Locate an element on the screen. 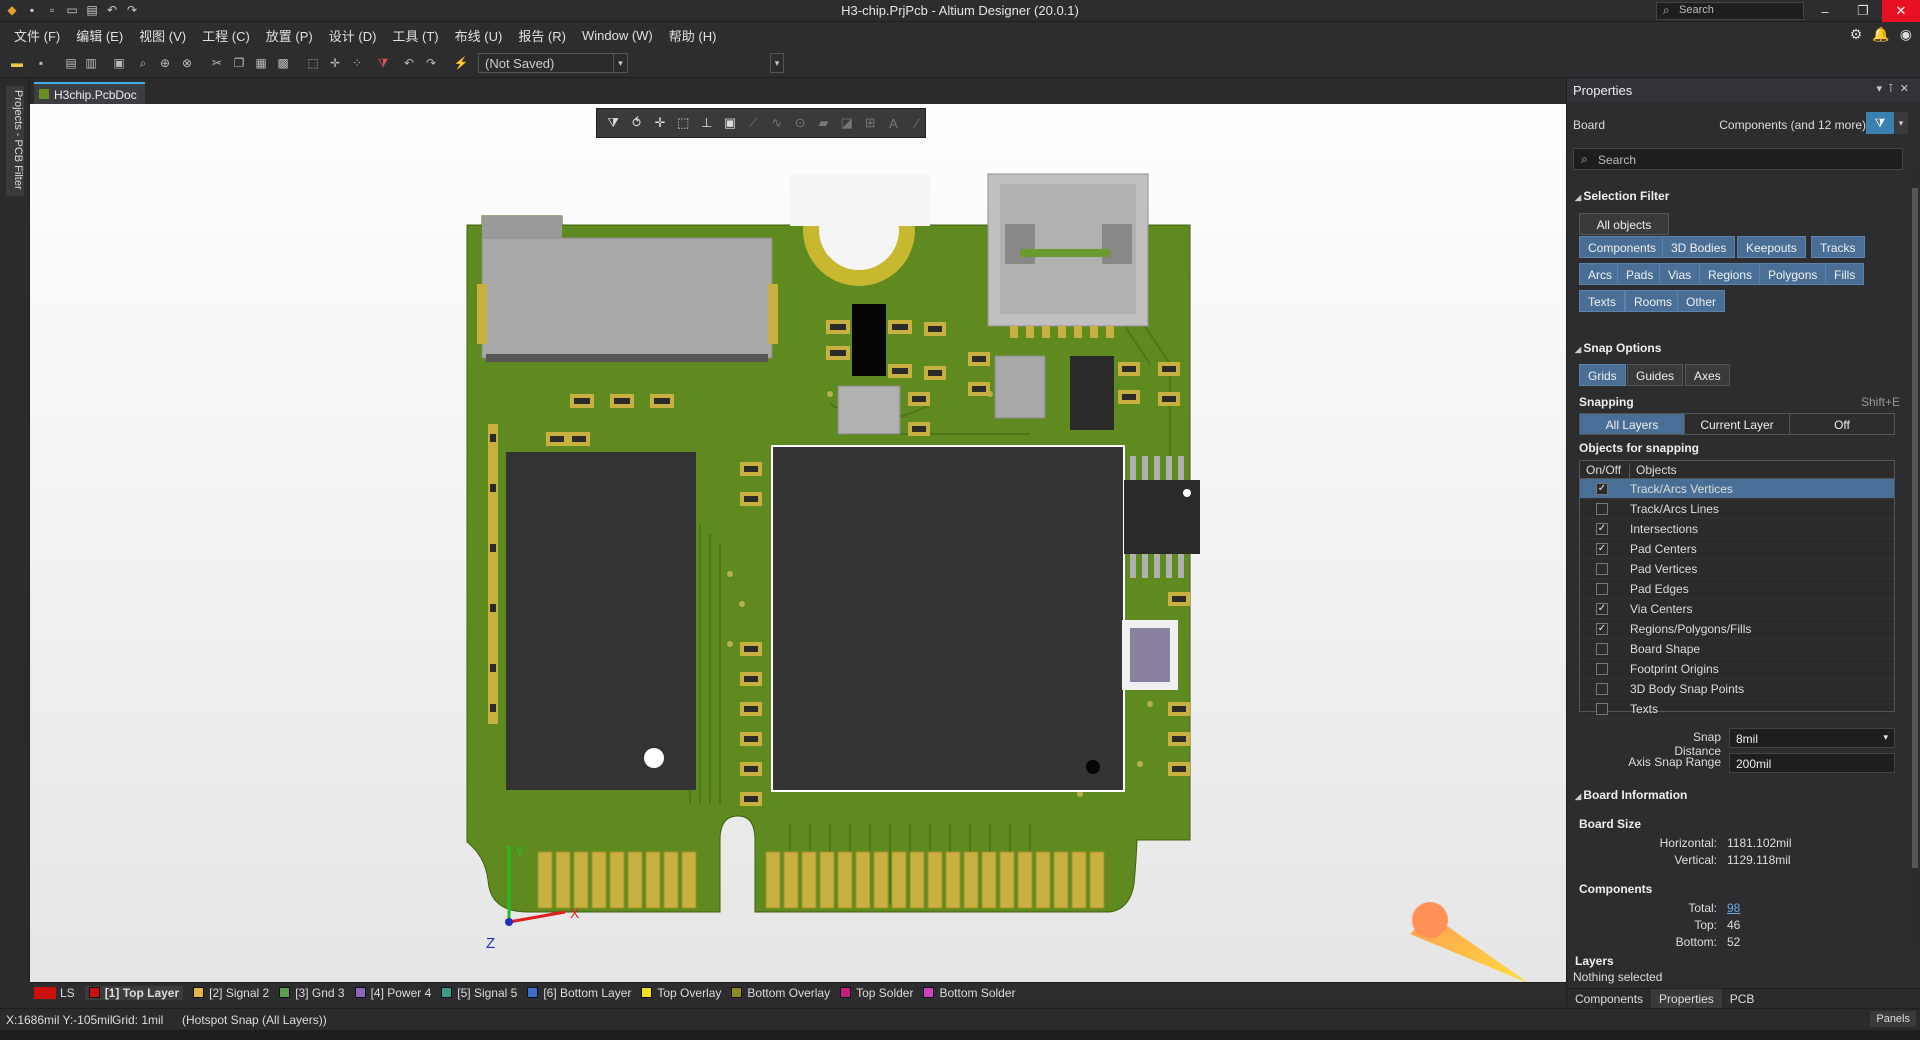 This screenshot has width=1920, height=1040. differential-pair-icon: ∿ is located at coordinates (777, 123).